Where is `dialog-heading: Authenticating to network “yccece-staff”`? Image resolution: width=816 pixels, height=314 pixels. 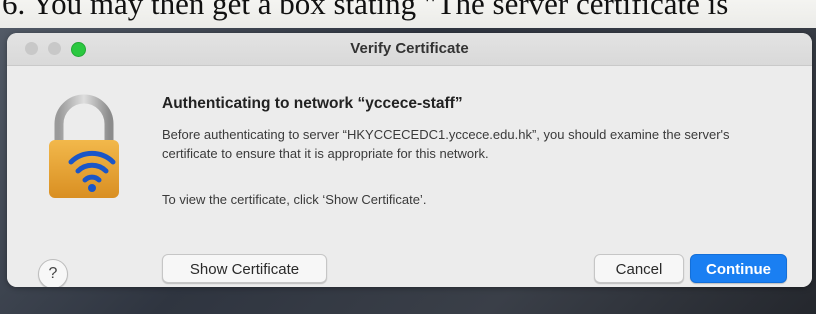
dialog-heading: Authenticating to network “yccece-staff” is located at coordinates (312, 103).